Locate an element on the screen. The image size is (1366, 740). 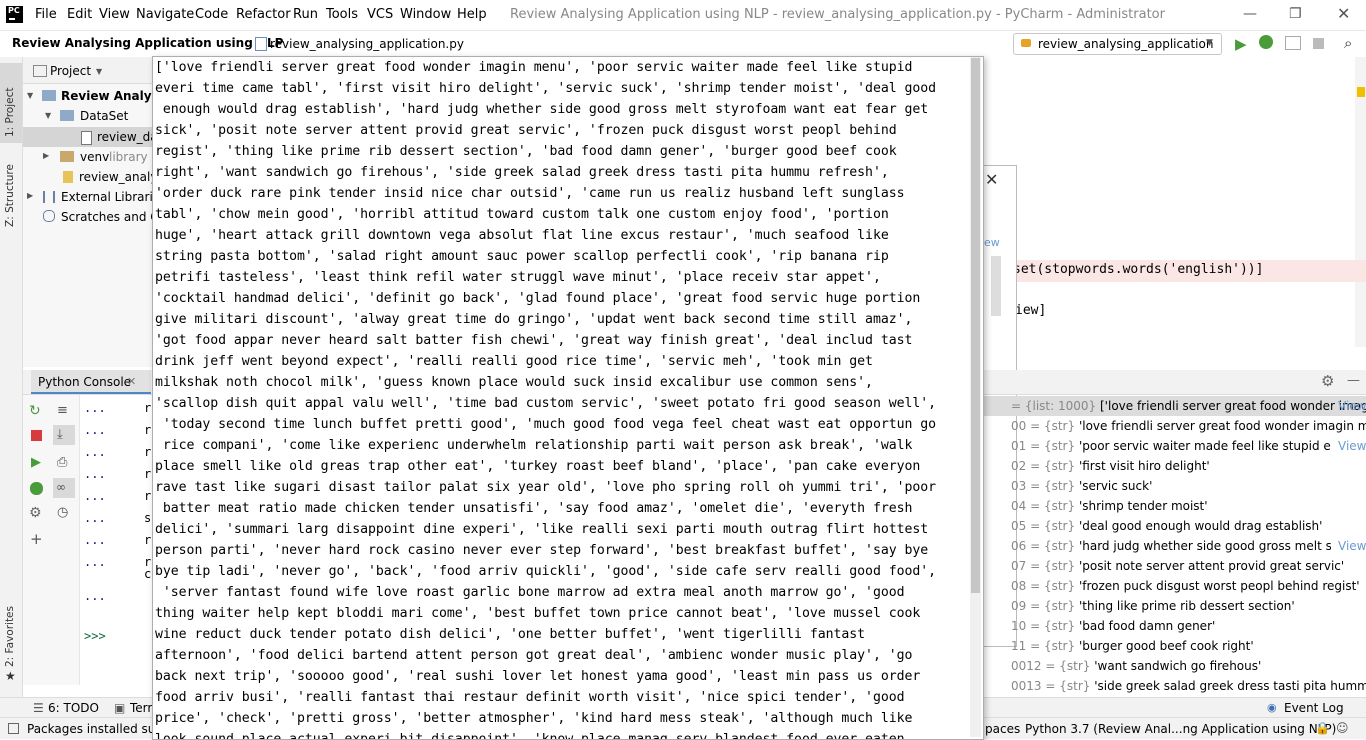
popup-scrollbar-thumb is located at coordinates (975, 325).